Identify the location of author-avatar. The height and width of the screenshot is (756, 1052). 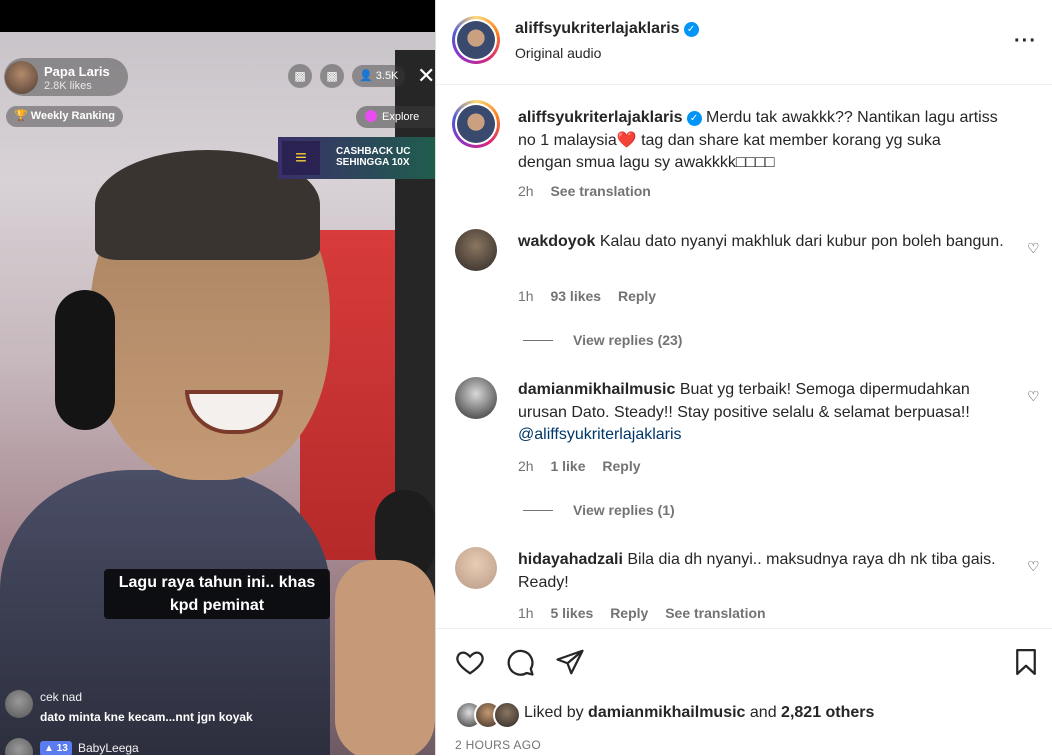
(476, 40).